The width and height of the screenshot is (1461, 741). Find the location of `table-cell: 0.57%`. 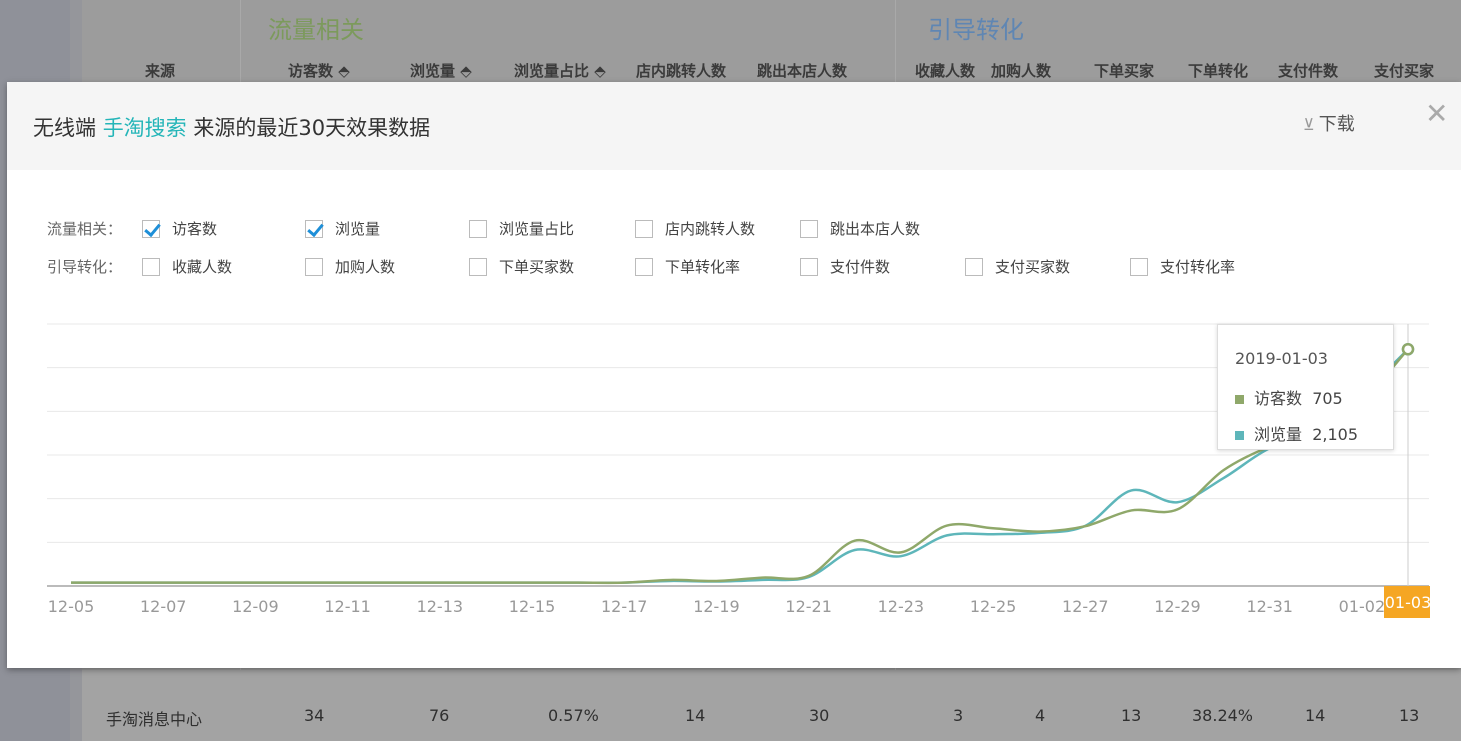

table-cell: 0.57% is located at coordinates (573, 715).